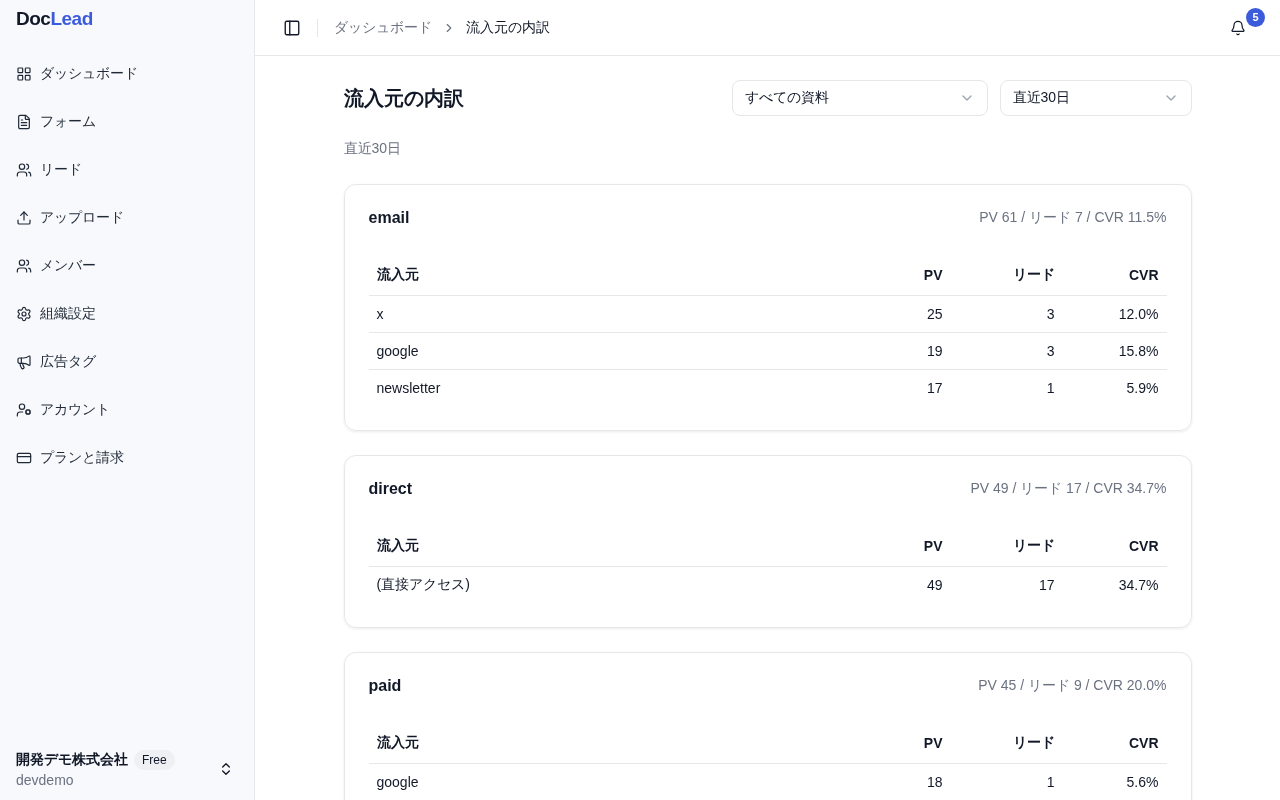 The image size is (1280, 800). Describe the element at coordinates (127, 266) in the screenshot. I see `sidebar-item: メンバー` at that location.